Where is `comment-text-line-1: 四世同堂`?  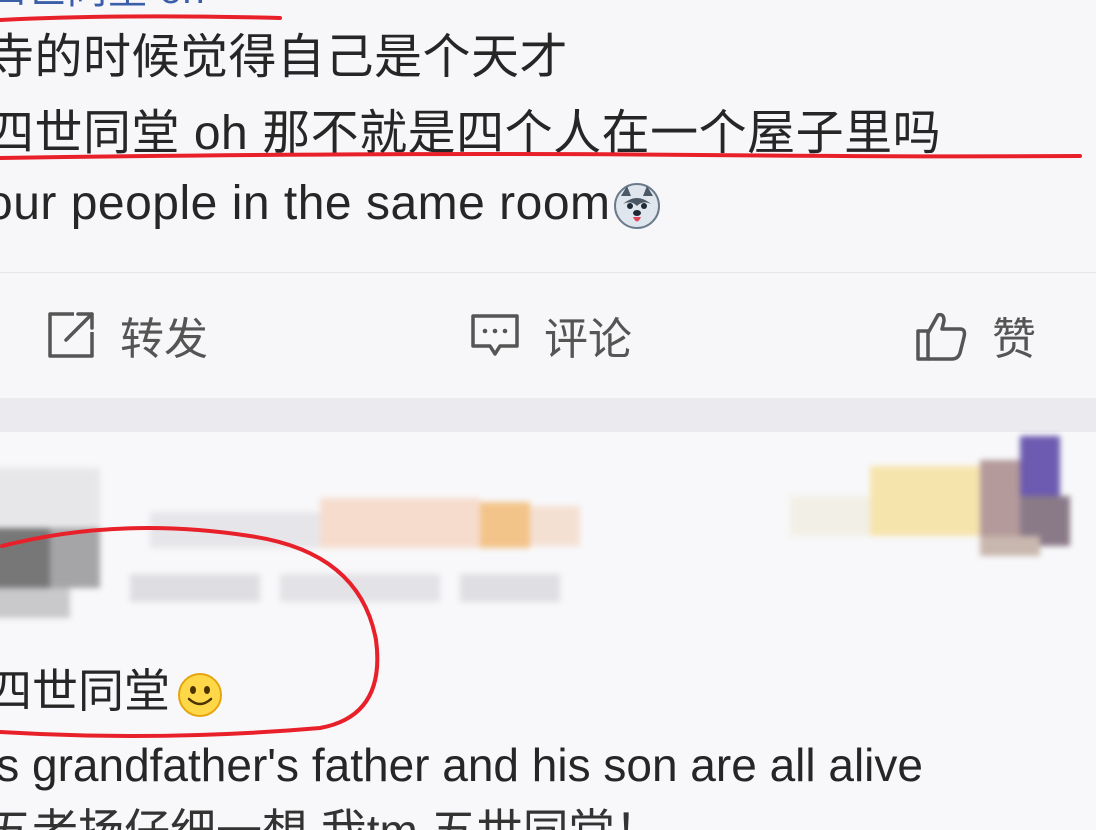 comment-text-line-1: 四世同堂 is located at coordinates (112, 693).